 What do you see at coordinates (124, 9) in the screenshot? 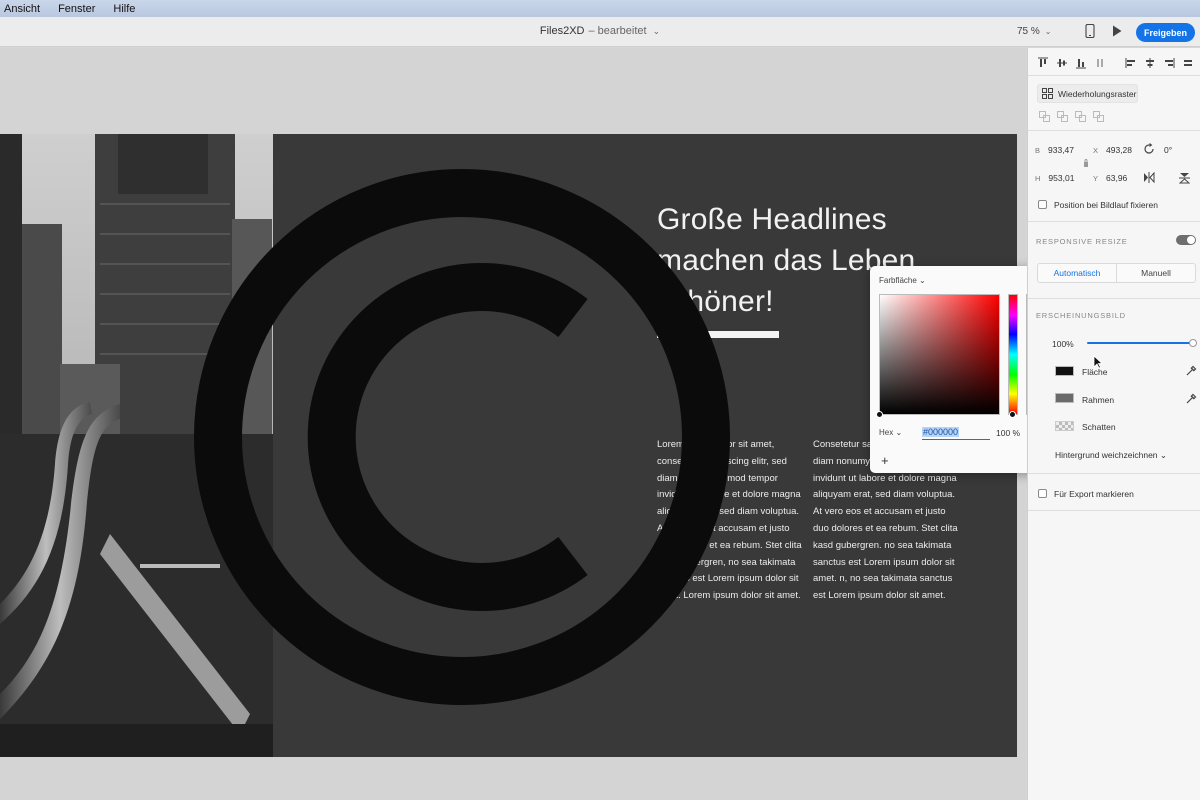
I see `menu-item-hilfe: Hilfe` at bounding box center [124, 9].